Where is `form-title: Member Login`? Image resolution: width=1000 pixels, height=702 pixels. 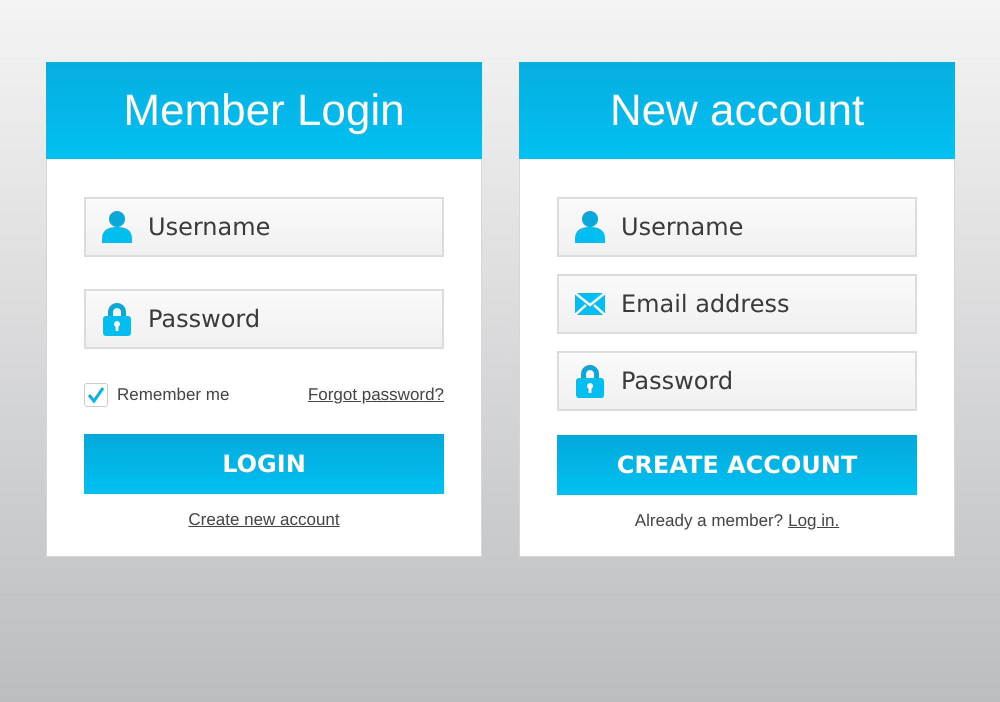
form-title: Member Login is located at coordinates (264, 111).